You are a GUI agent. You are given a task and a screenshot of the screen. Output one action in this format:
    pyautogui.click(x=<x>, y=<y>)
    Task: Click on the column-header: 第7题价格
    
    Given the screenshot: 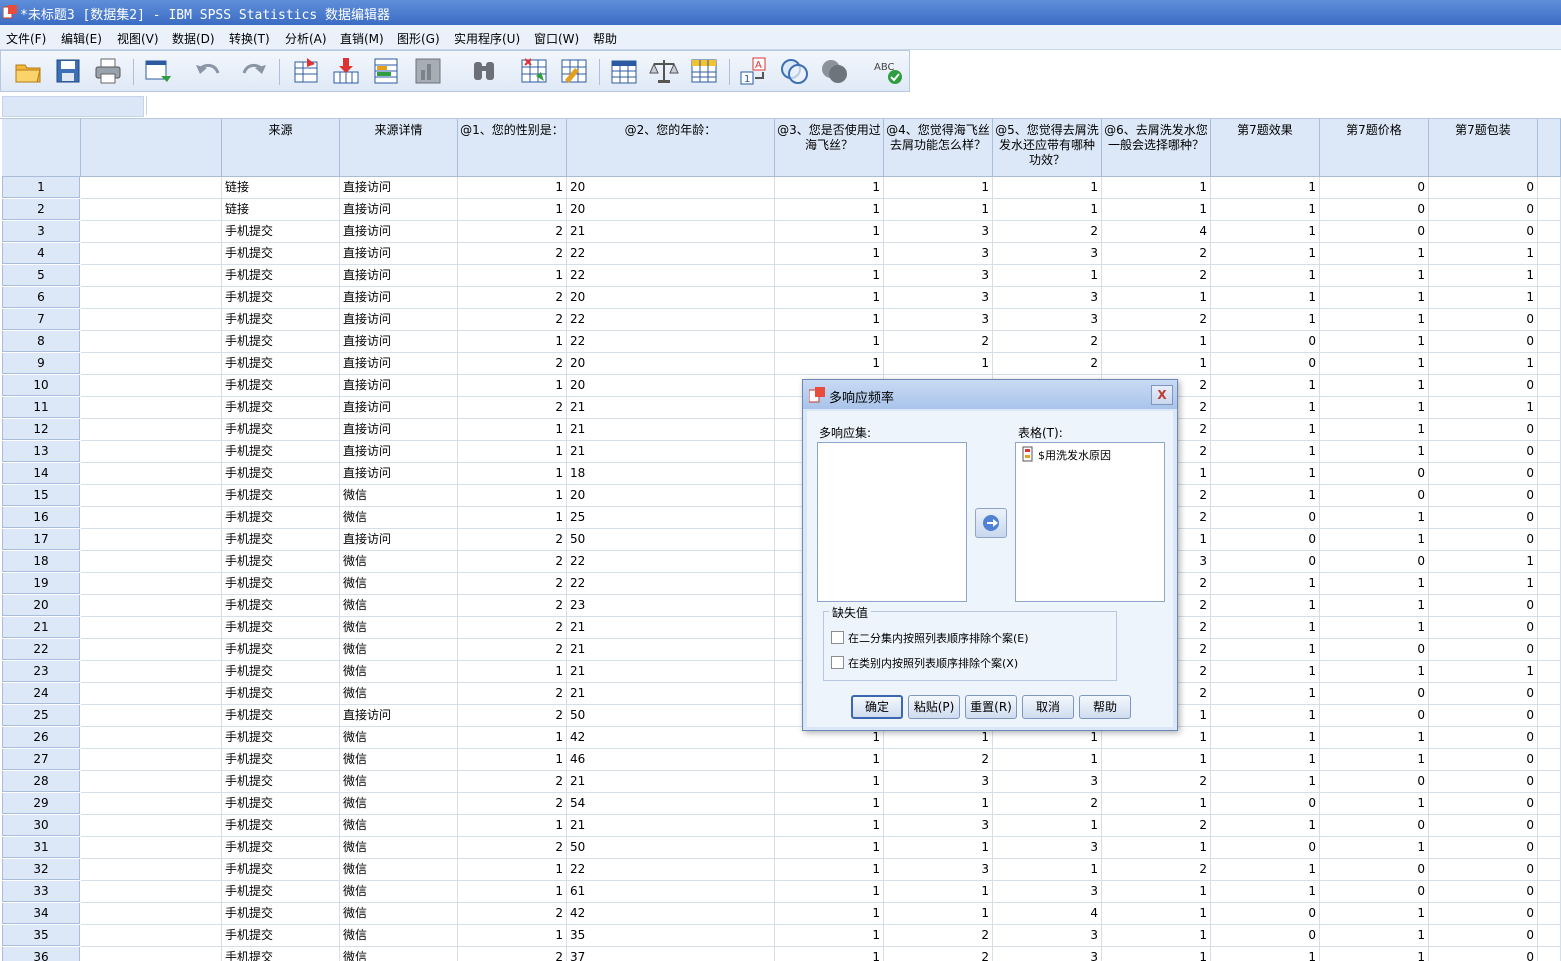 What is the action you would take?
    pyautogui.click(x=1374, y=148)
    